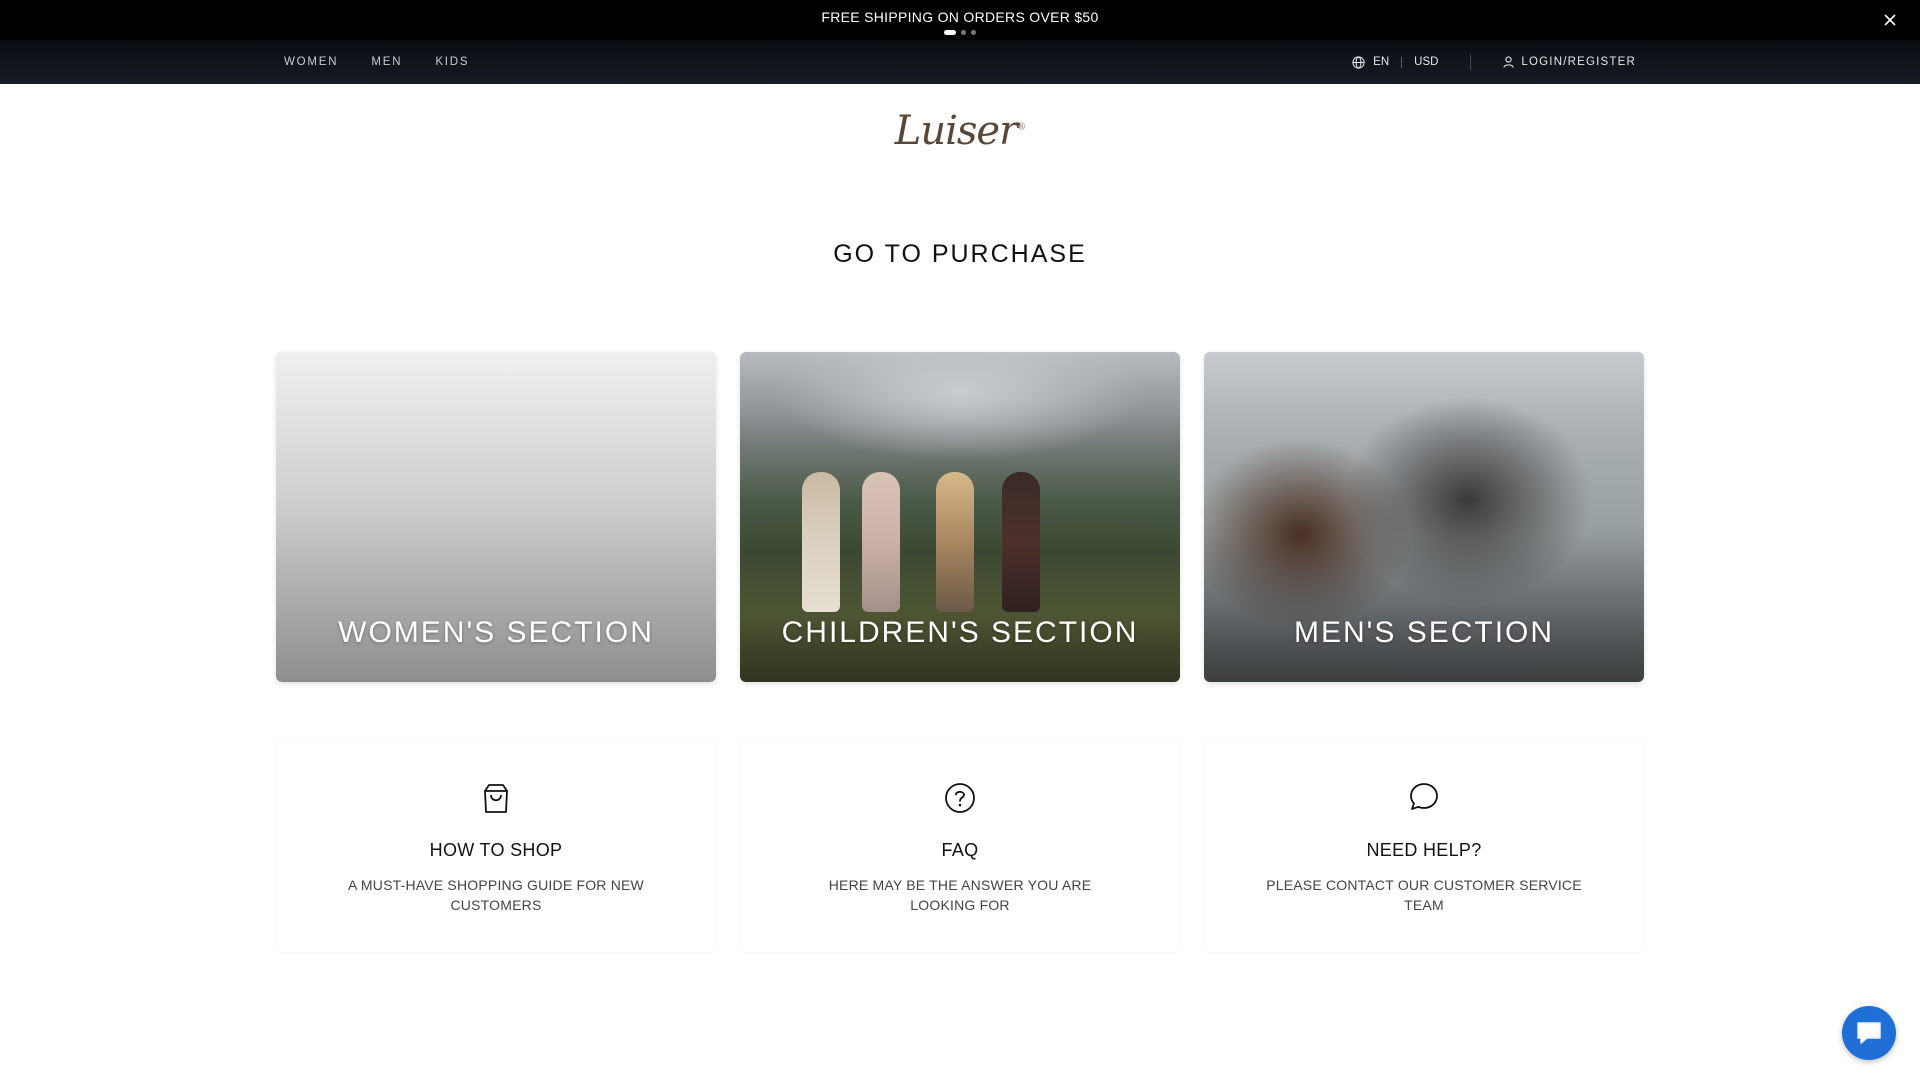  Describe the element at coordinates (496, 517) in the screenshot. I see `womens-section-card: WOMEN'S SECTION` at that location.